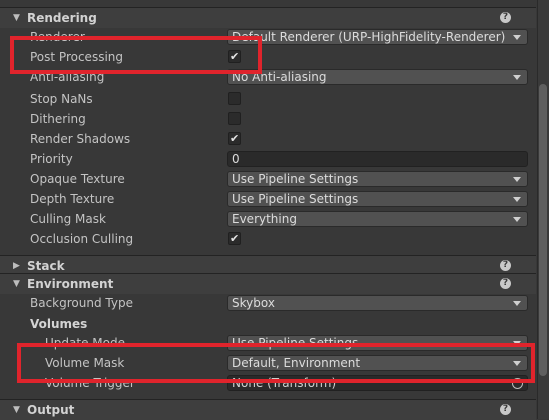 The image size is (549, 420). I want to click on culling-mask-row: Culling Mask Everything, so click(268, 219).